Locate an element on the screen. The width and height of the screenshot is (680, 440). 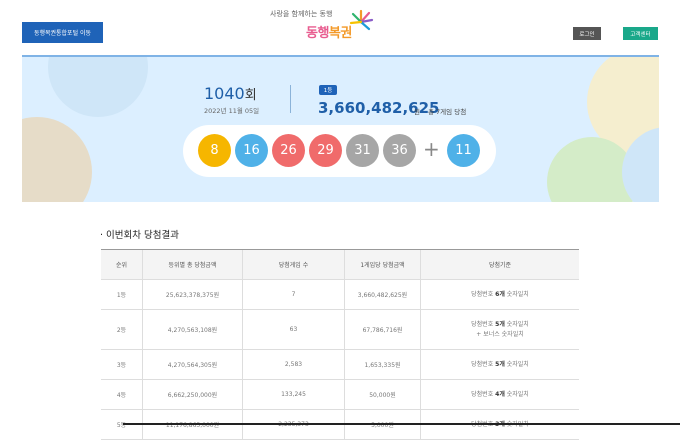
rank-cell: 1등 is located at coordinates (122, 294).